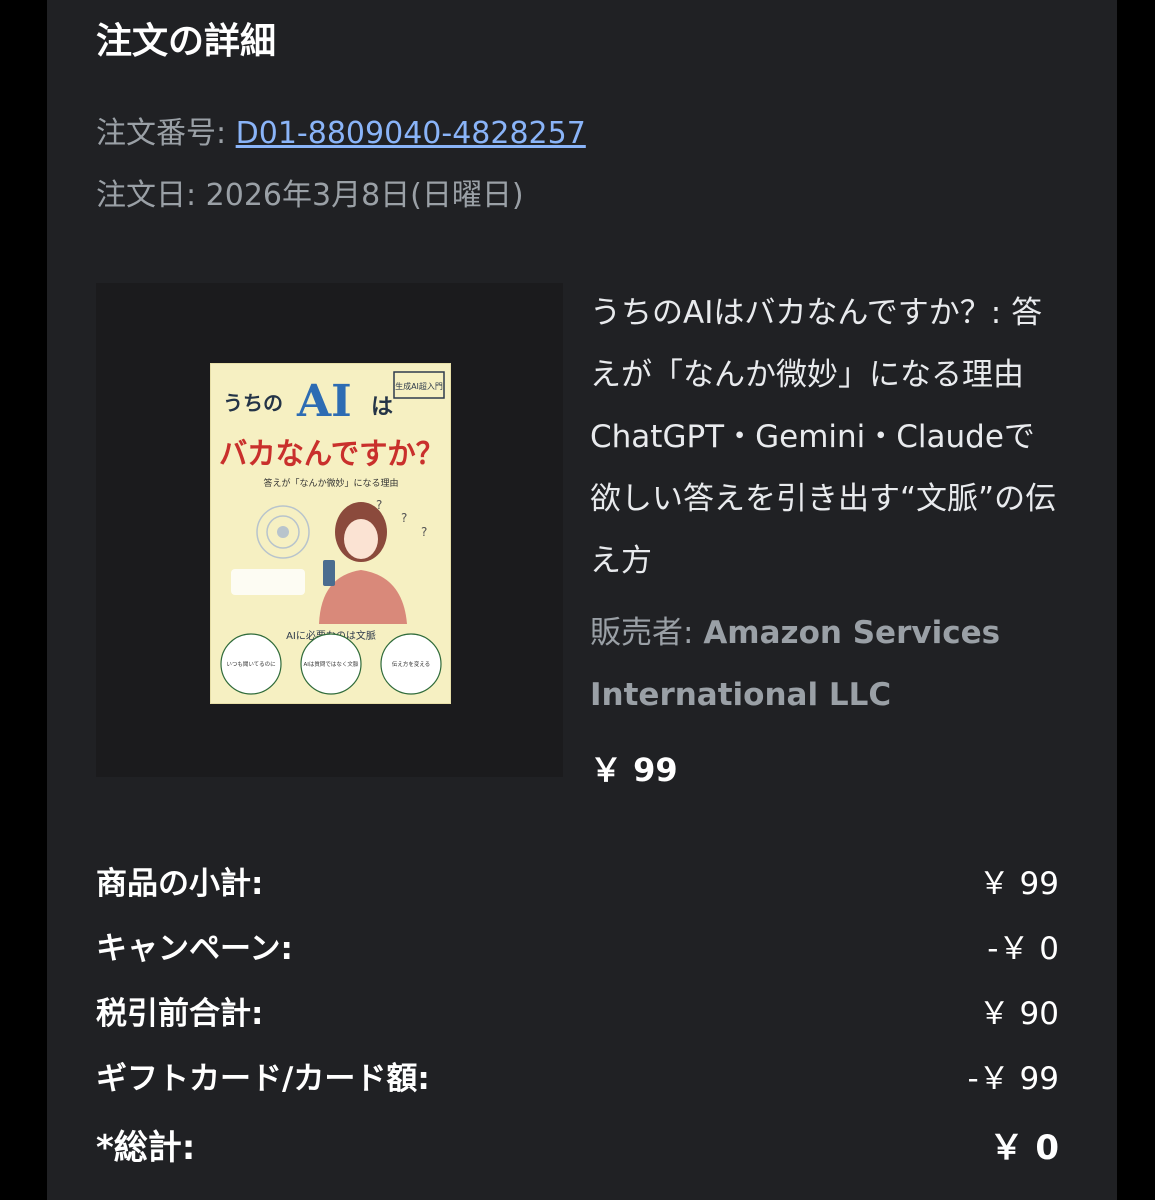 This screenshot has height=1200, width=1155. I want to click on order-number-line: 注文番号: D01-8809040-4828257, so click(341, 130).